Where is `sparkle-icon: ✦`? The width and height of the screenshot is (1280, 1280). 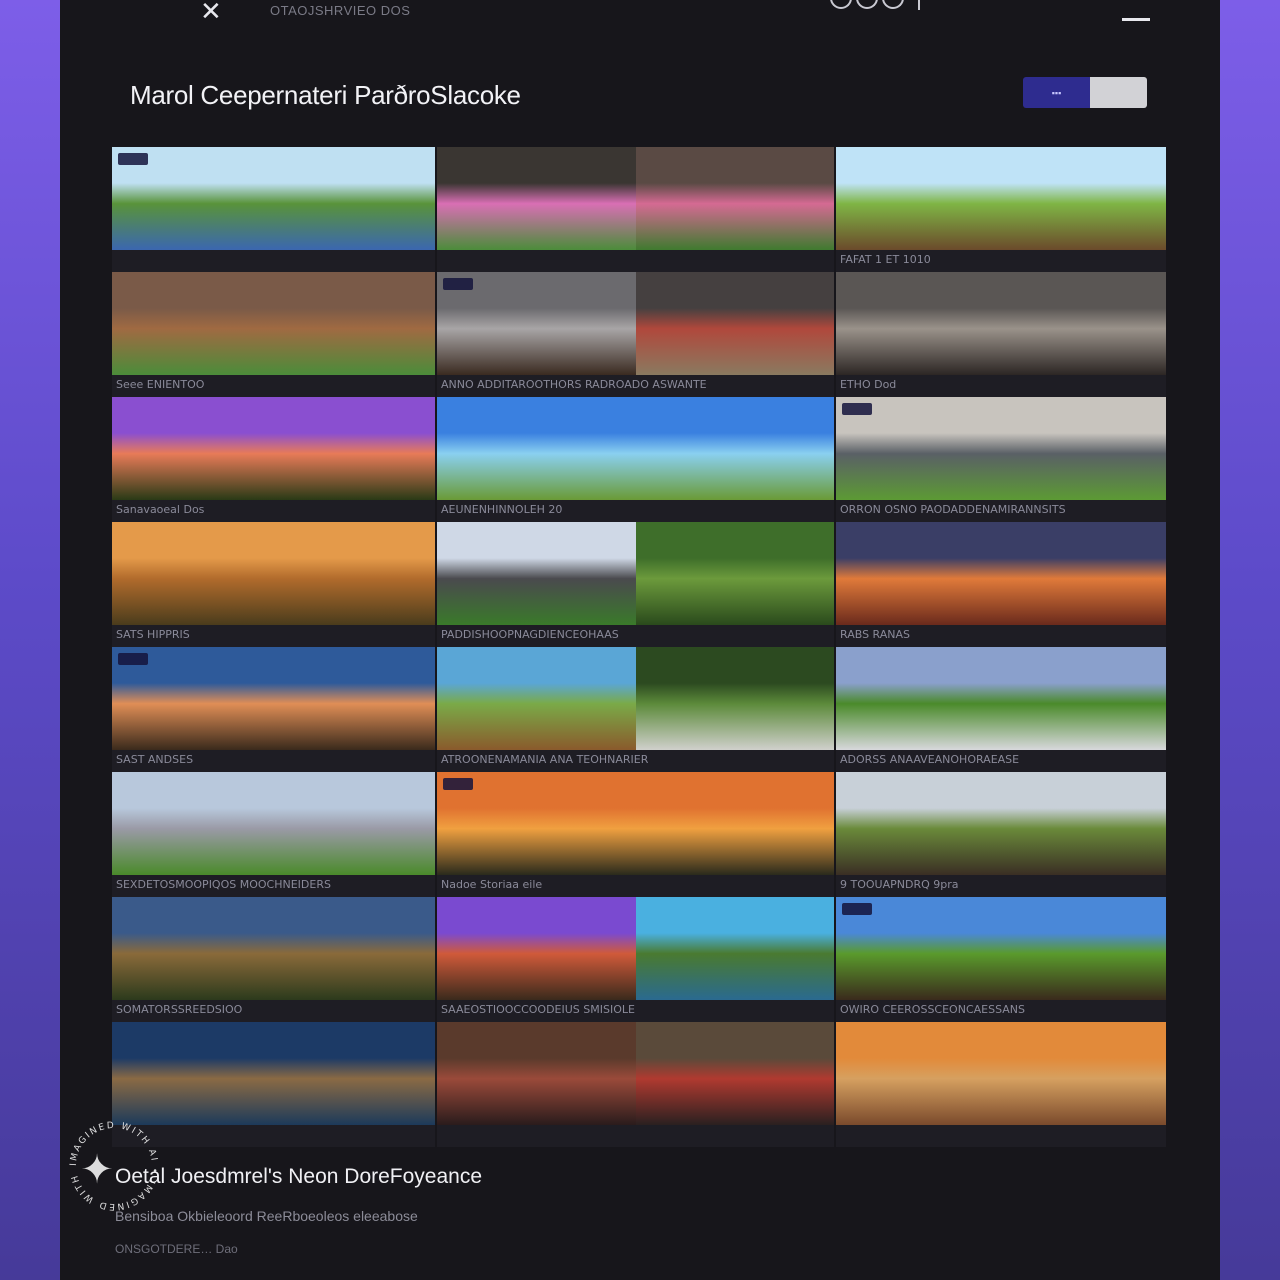
sparkle-icon: ✦ is located at coordinates (97, 1170).